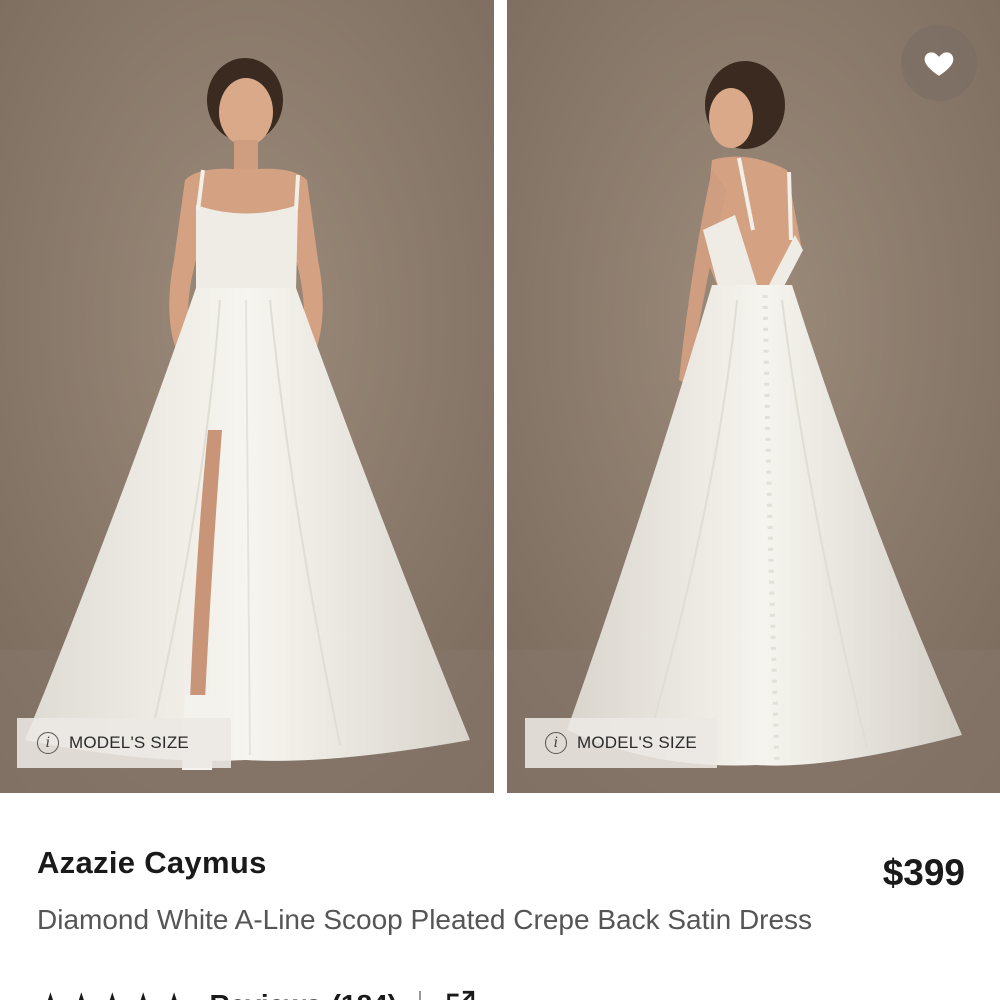 The image size is (1000, 1000). Describe the element at coordinates (364, 994) in the screenshot. I see `reviews-count: (184)` at that location.